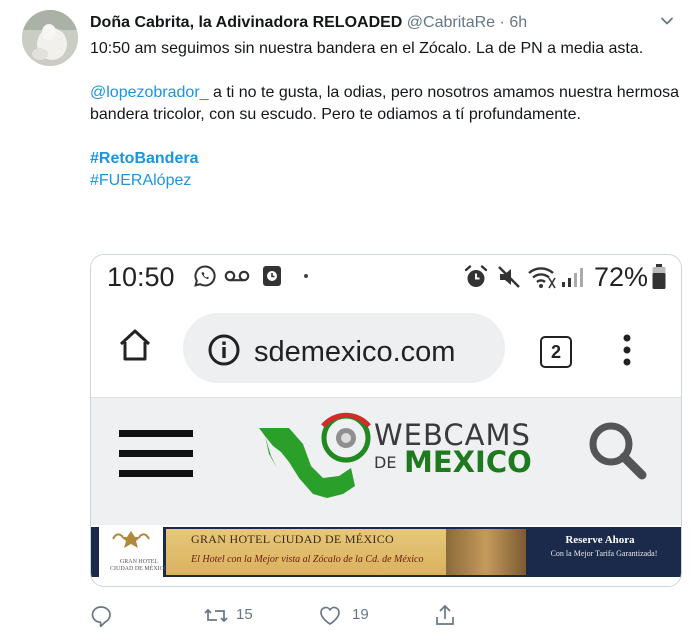  I want to click on brand-de: DE, so click(385, 462).